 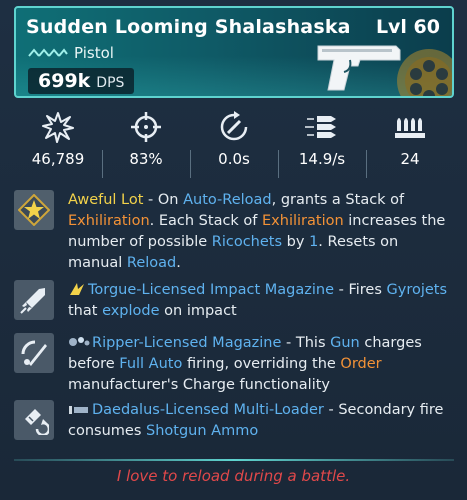 I want to click on reload-time-icon, so click(x=234, y=126).